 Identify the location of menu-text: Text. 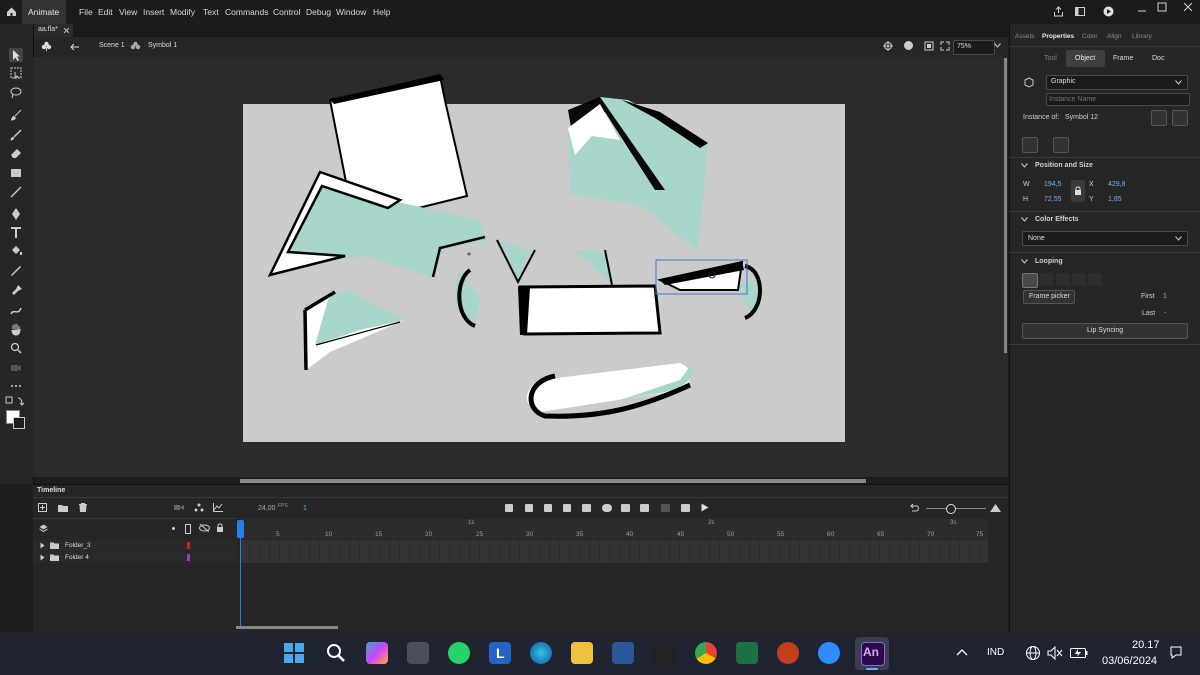
(211, 12).